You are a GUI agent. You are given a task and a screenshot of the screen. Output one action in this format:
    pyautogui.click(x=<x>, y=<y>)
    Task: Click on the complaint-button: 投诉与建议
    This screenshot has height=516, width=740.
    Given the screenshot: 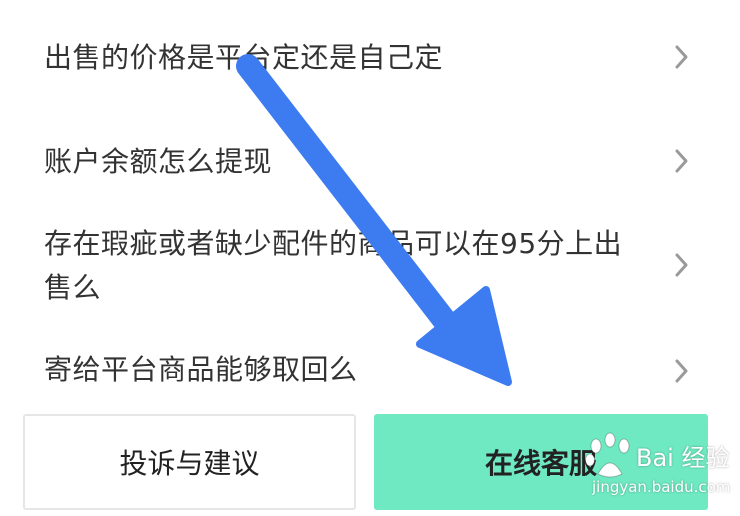 What is the action you would take?
    pyautogui.click(x=189, y=462)
    